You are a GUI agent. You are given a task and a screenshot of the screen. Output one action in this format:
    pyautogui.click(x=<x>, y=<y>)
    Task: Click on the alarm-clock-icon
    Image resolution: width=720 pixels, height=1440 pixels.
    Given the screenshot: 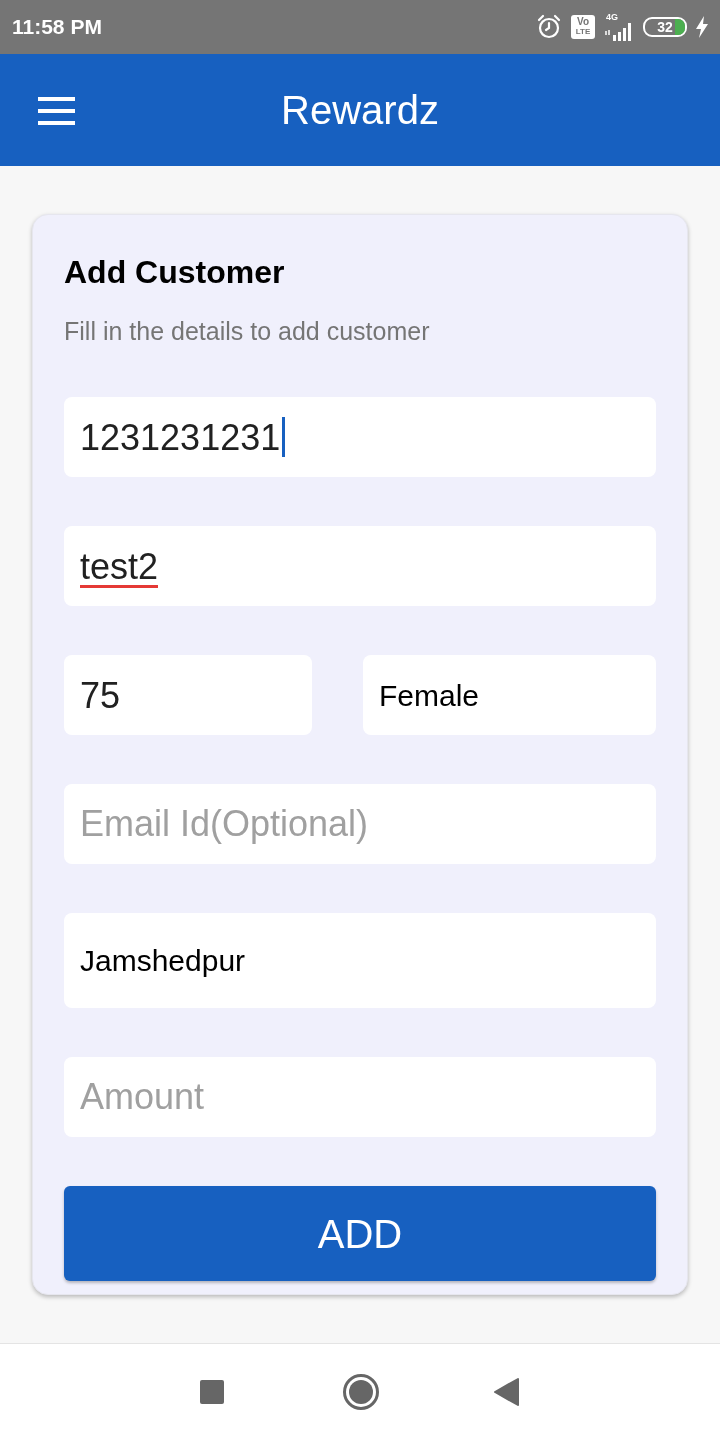 What is the action you would take?
    pyautogui.click(x=549, y=27)
    